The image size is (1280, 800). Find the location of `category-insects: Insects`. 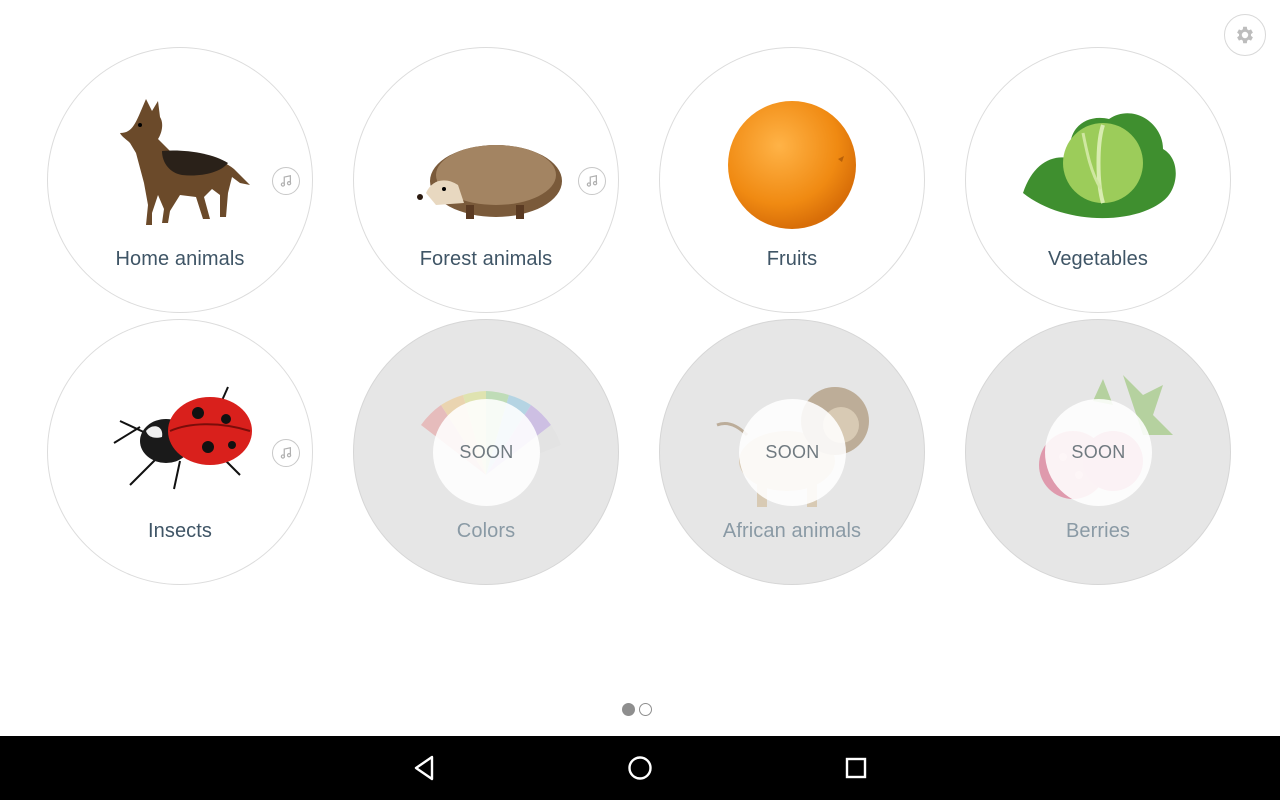

category-insects: Insects is located at coordinates (180, 452).